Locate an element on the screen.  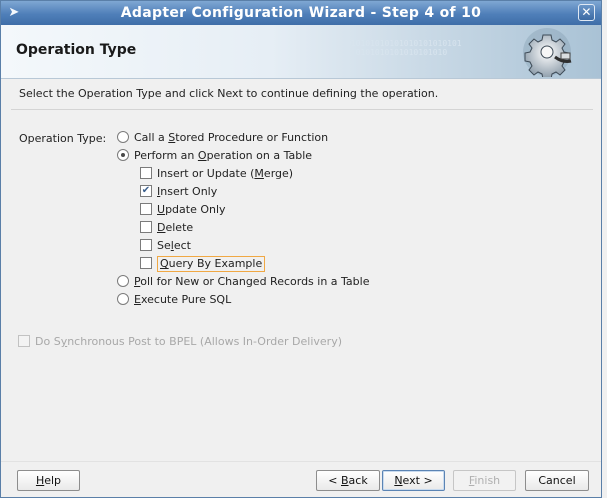
radio-indicator-selected is located at coordinates (123, 155).